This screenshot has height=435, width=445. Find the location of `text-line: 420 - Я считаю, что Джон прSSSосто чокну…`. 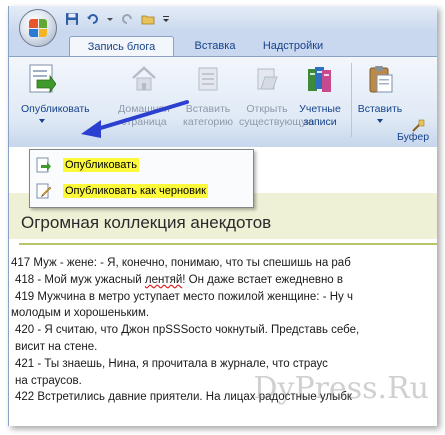

text-line: 420 - Я считаю, что Джон прSSSосто чокну… is located at coordinates (187, 330).